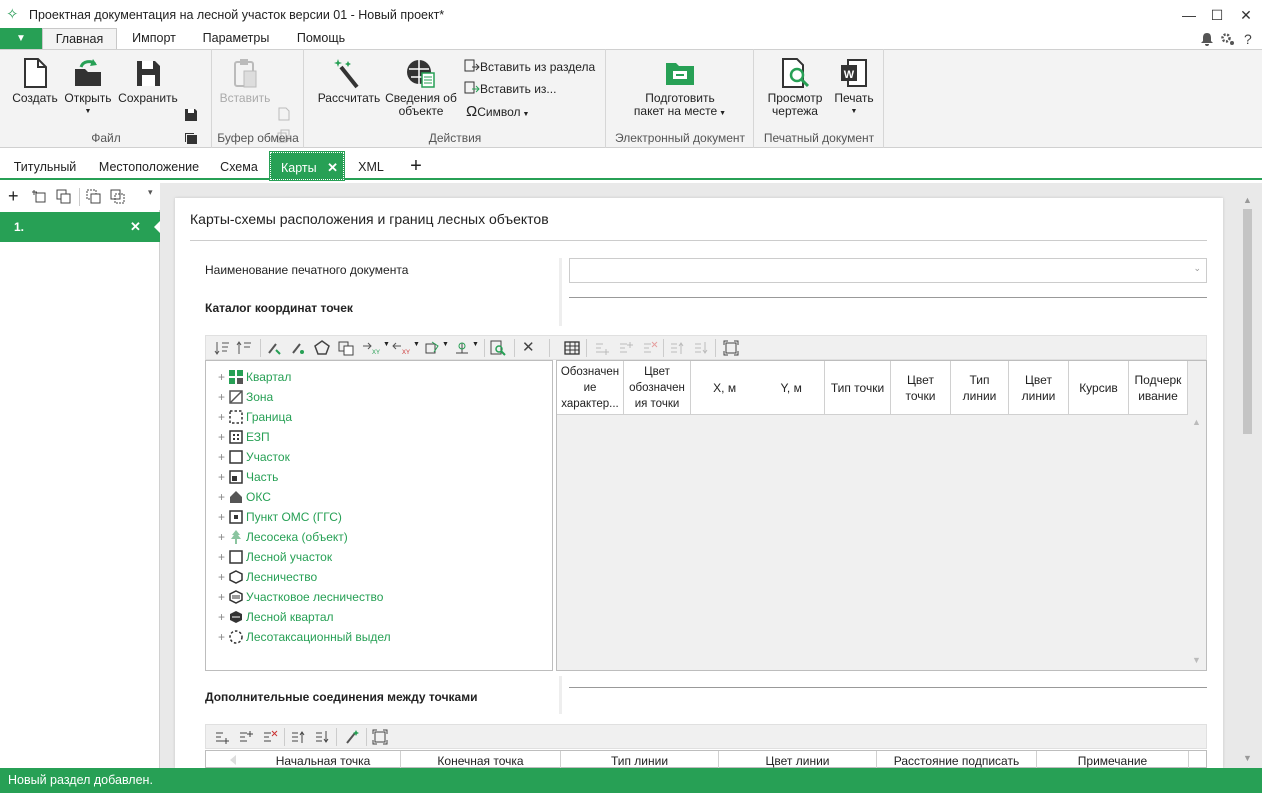 The width and height of the screenshot is (1262, 793). What do you see at coordinates (921, 388) in the screenshot?
I see `column-header: Цвет точки` at bounding box center [921, 388].